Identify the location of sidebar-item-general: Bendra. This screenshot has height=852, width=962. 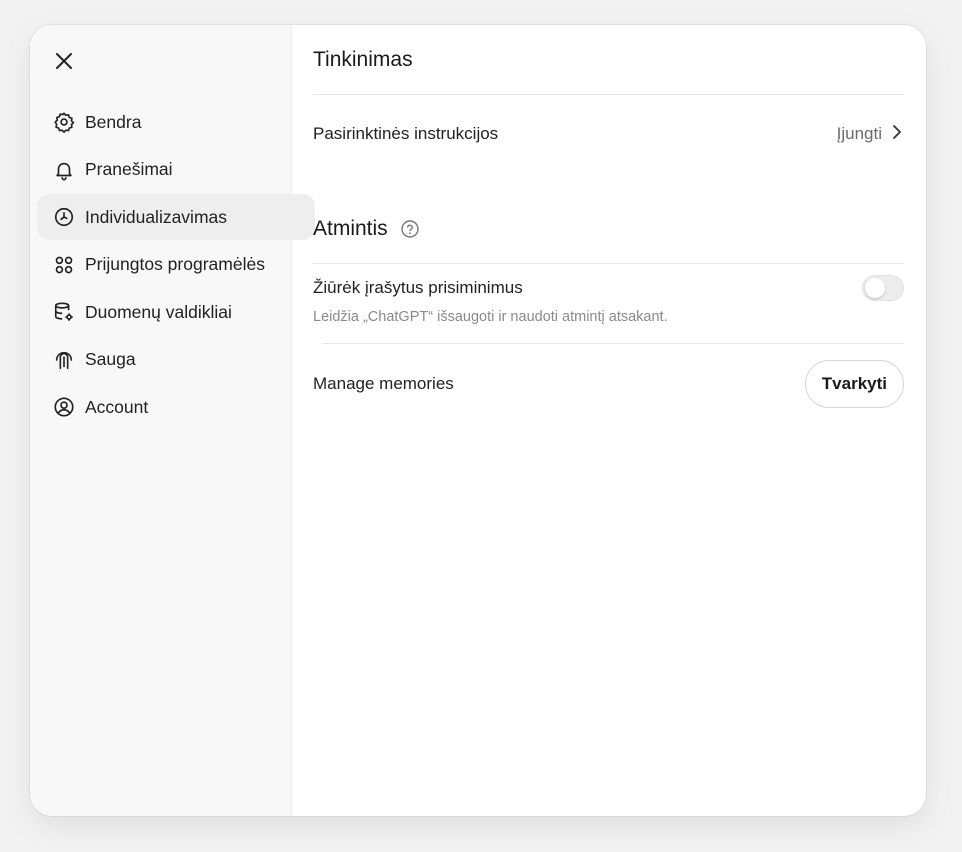
(176, 122).